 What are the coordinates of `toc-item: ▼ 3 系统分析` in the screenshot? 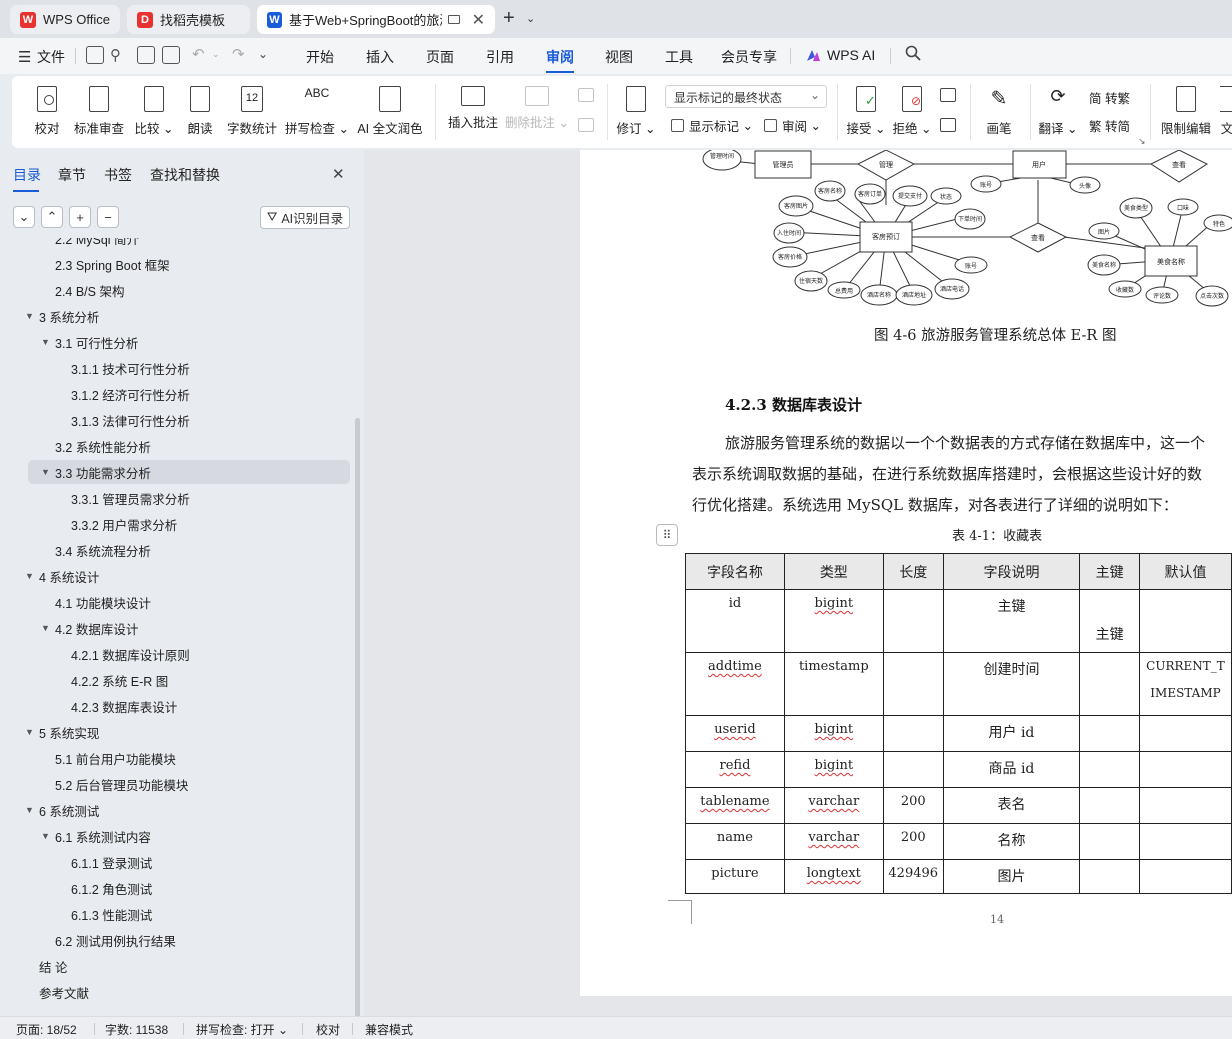 It's located at (176, 316).